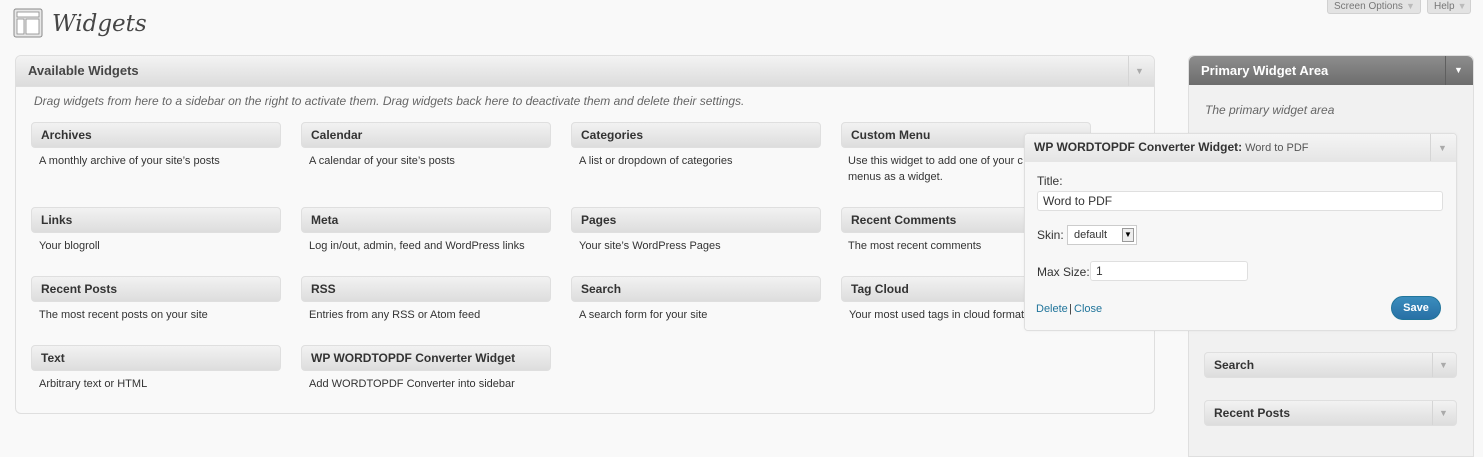 This screenshot has width=1483, height=457. Describe the element at coordinates (1240, 201) in the screenshot. I see `title-input: Word to PDF` at that location.